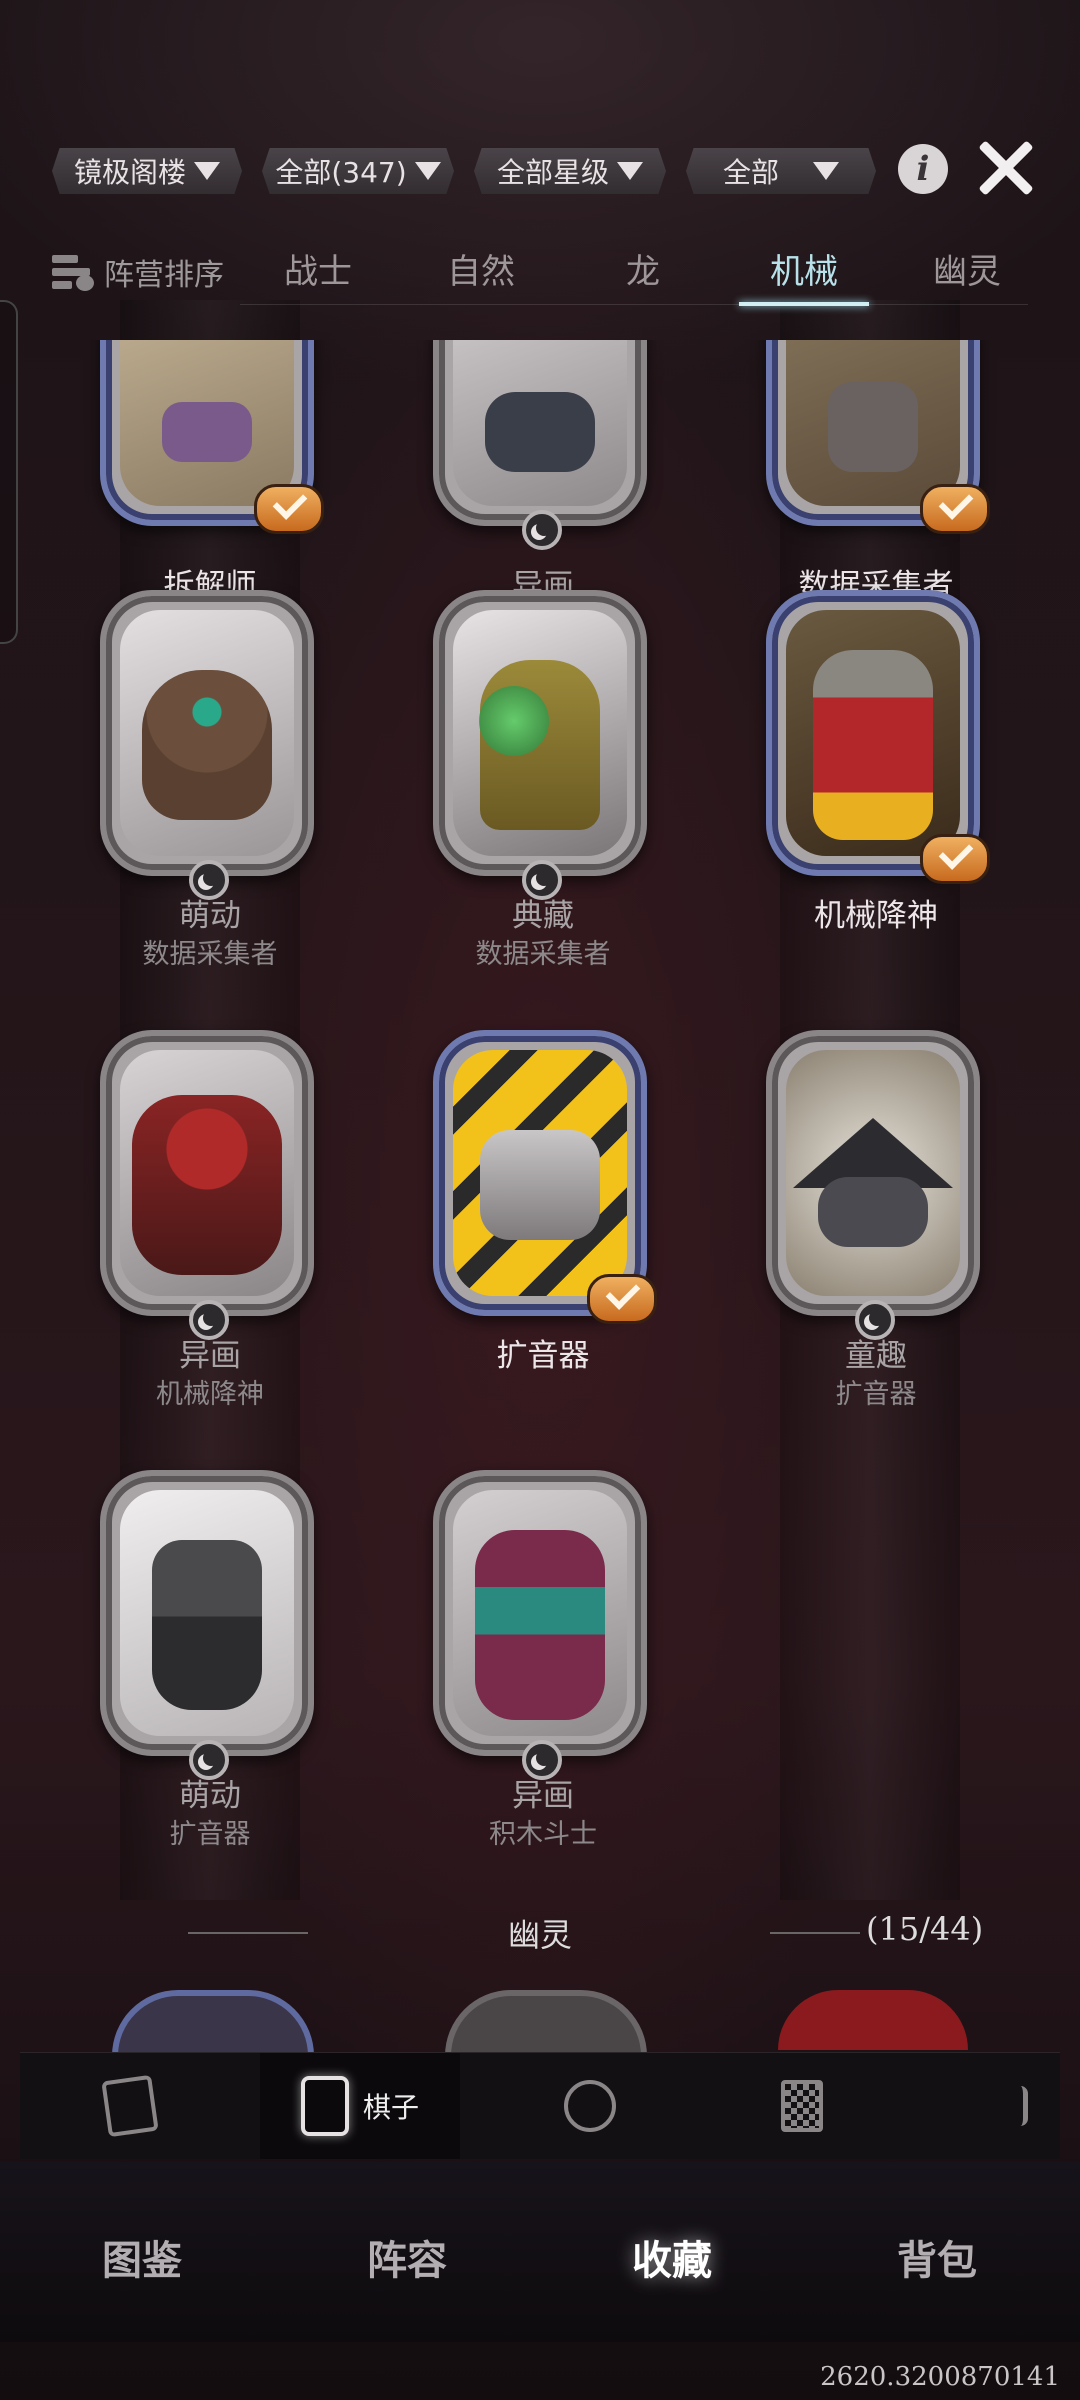  What do you see at coordinates (1020, 2106) in the screenshot?
I see `subnav-more-icon` at bounding box center [1020, 2106].